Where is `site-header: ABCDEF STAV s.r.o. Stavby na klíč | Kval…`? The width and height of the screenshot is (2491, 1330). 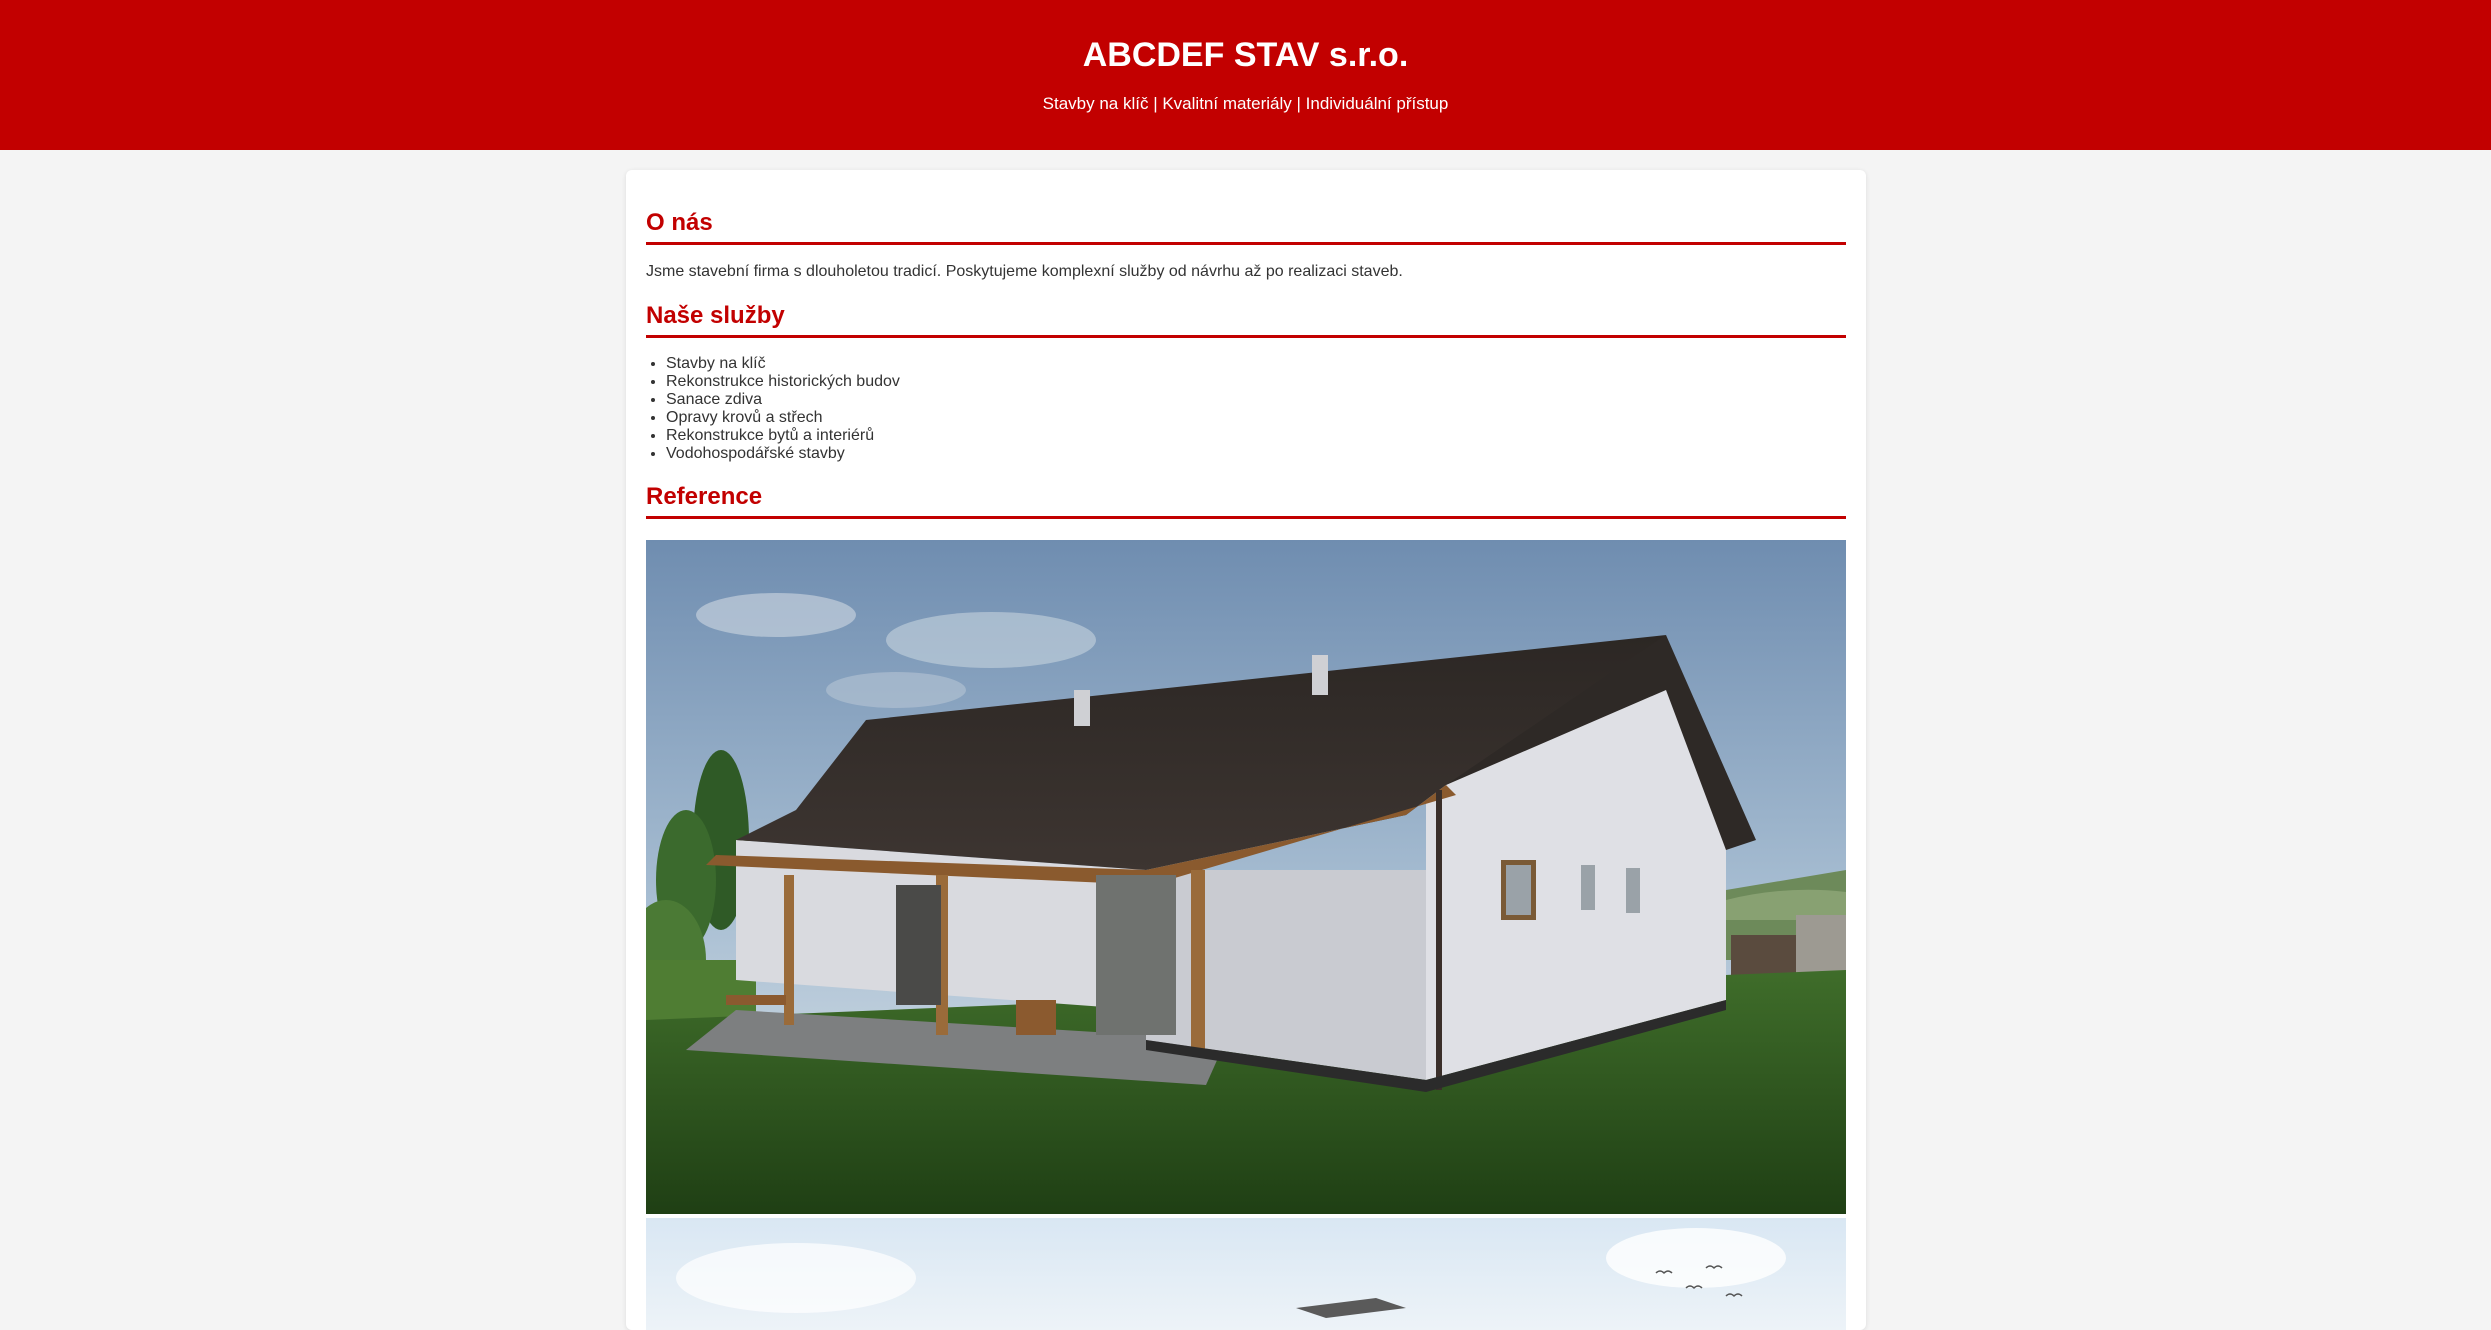
site-header: ABCDEF STAV s.r.o. Stavby na klíč | Kval… is located at coordinates (1245, 75).